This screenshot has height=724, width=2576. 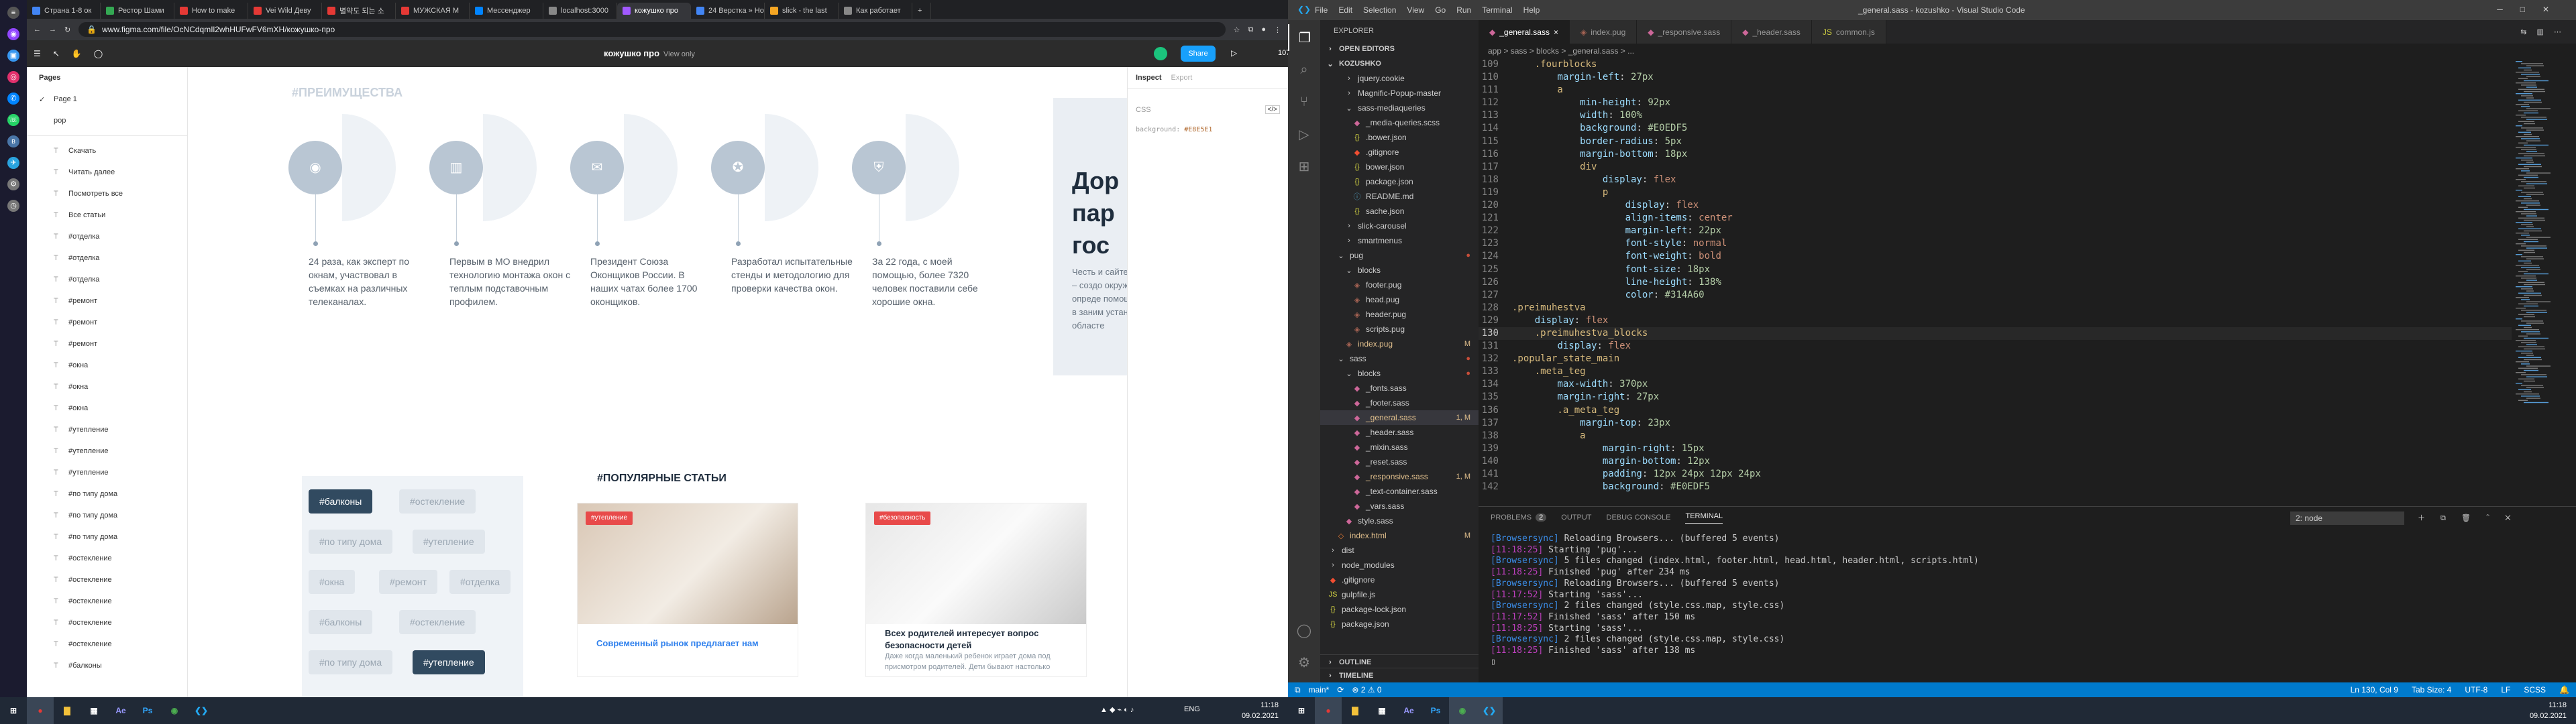 What do you see at coordinates (1149, 78) in the screenshot?
I see `inspect-tab: Inspect` at bounding box center [1149, 78].